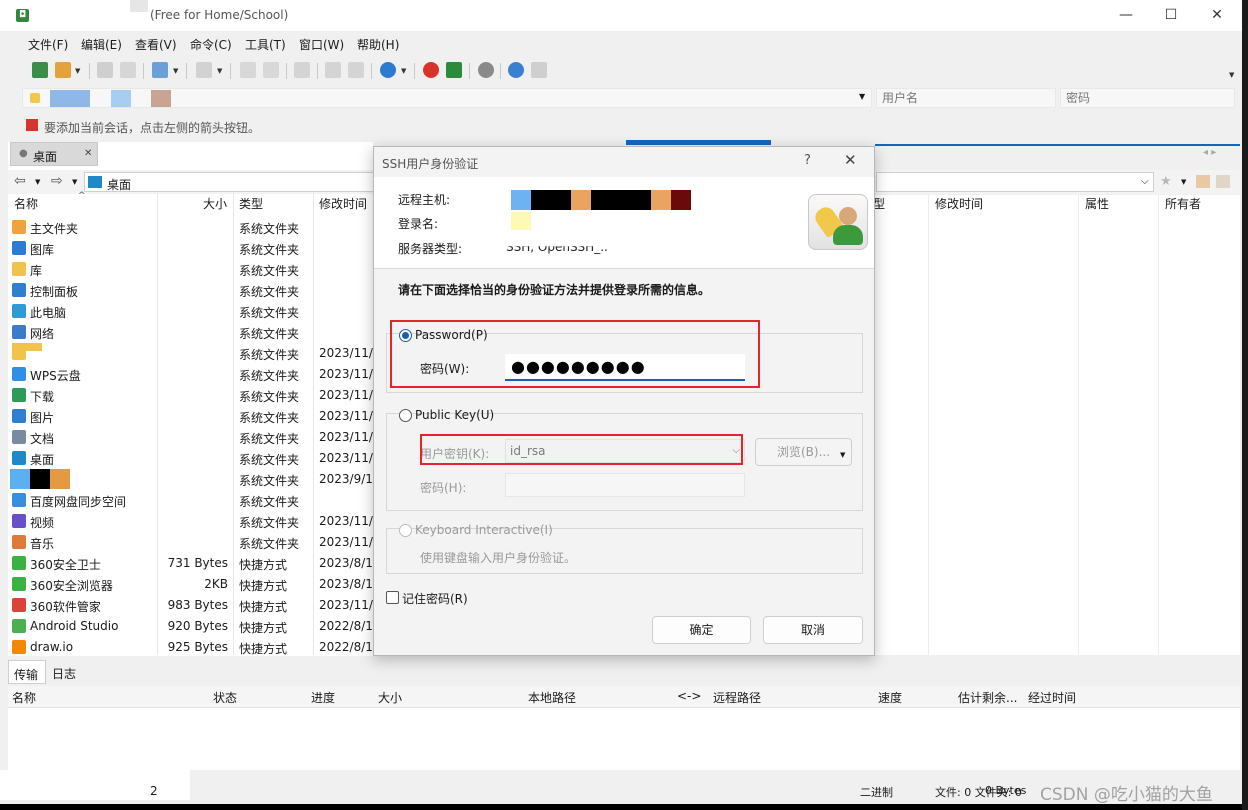 Image resolution: width=1248 pixels, height=810 pixels. Describe the element at coordinates (64, 673) in the screenshot. I see `tab-log: 日志` at that location.